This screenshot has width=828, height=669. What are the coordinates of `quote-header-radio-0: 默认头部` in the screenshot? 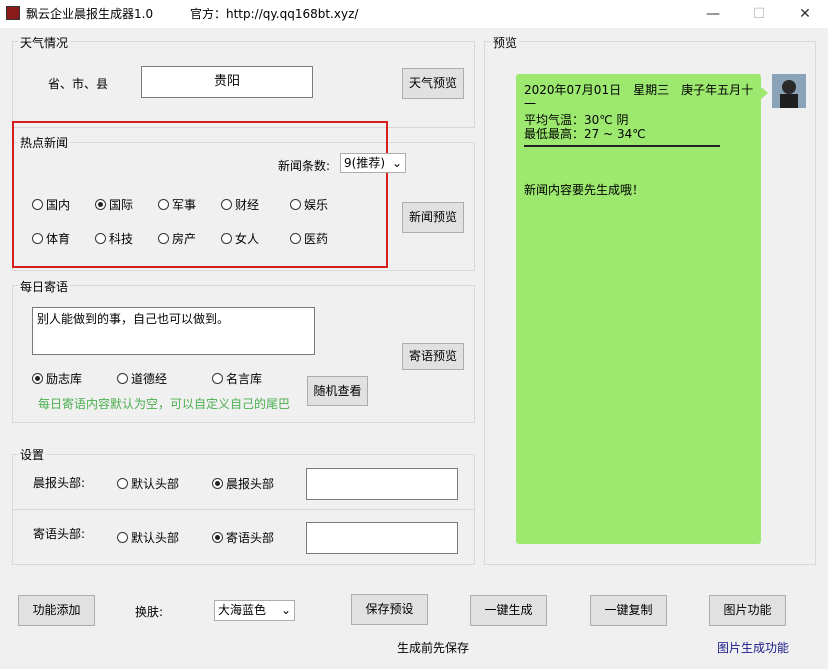 It's located at (148, 537).